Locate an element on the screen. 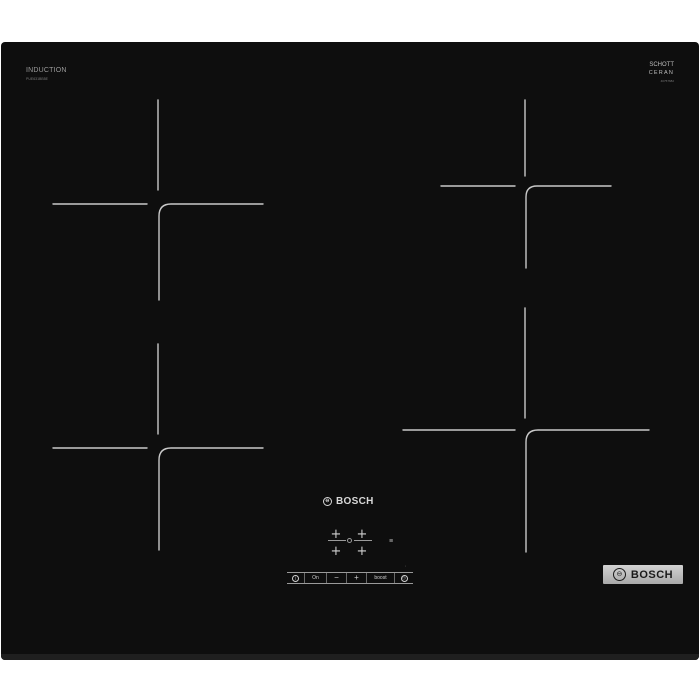 Image resolution: width=700 pixels, height=700 pixels. model-code: PUE631BB5E is located at coordinates (37, 79).